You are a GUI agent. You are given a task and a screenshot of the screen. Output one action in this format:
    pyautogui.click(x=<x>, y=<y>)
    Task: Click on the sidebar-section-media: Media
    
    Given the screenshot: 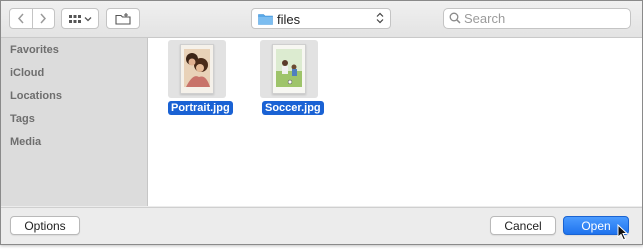 What is the action you would take?
    pyautogui.click(x=25, y=142)
    